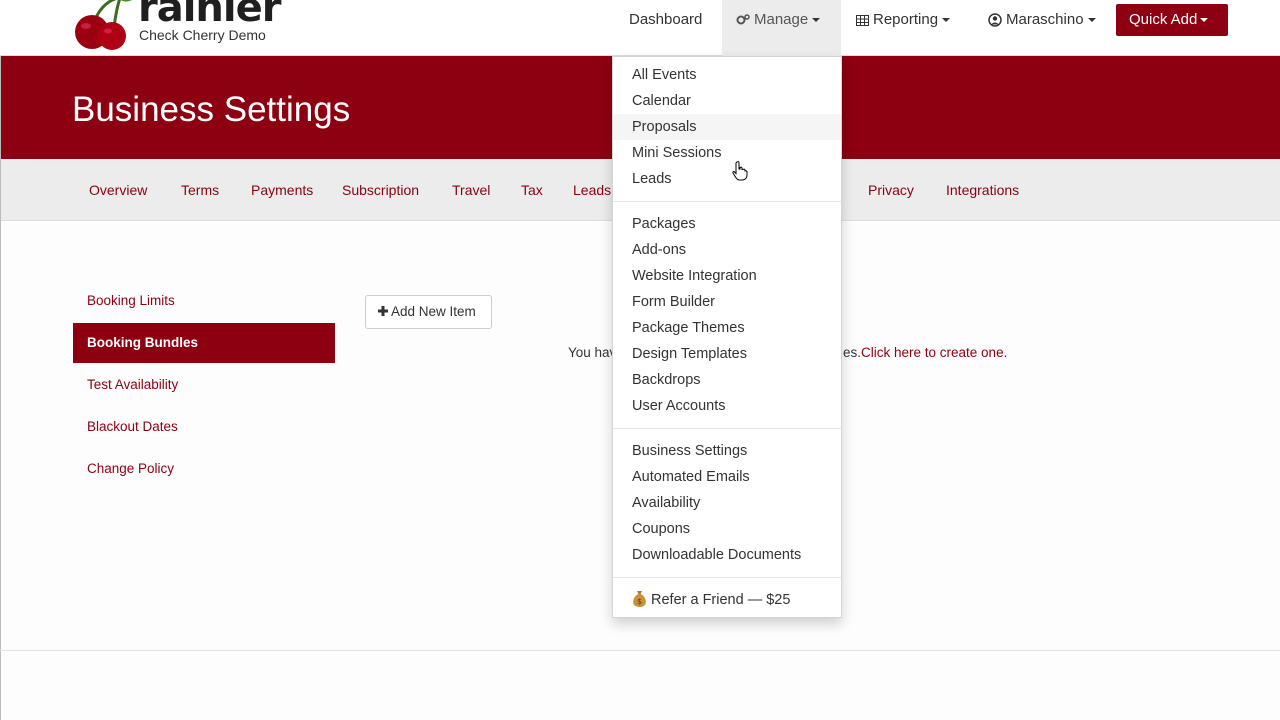 This screenshot has width=1280, height=720. I want to click on add-new-item-button: Add New Item, so click(428, 312).